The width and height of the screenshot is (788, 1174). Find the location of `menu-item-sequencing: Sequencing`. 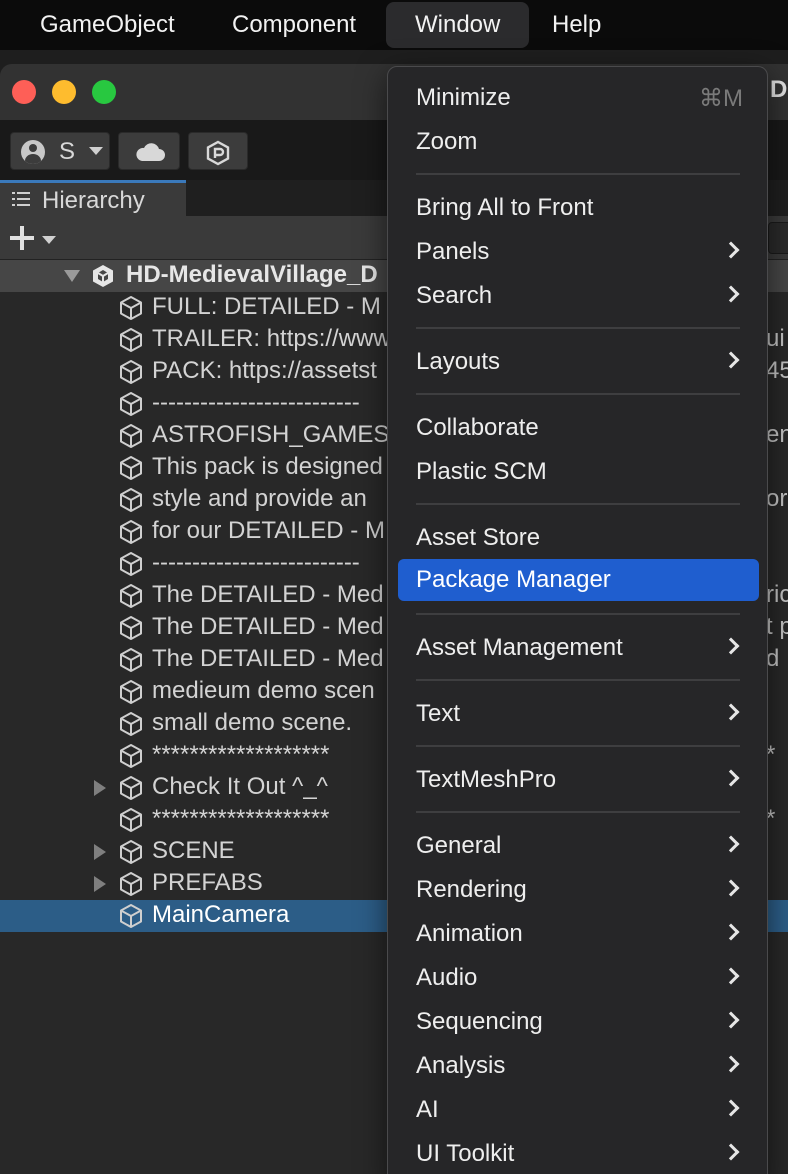

menu-item-sequencing: Sequencing is located at coordinates (578, 1022).